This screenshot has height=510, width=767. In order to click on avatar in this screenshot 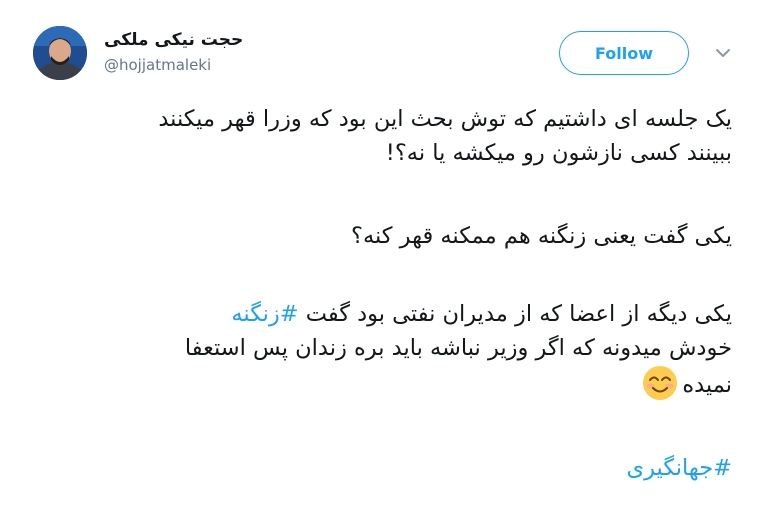, I will do `click(60, 53)`.